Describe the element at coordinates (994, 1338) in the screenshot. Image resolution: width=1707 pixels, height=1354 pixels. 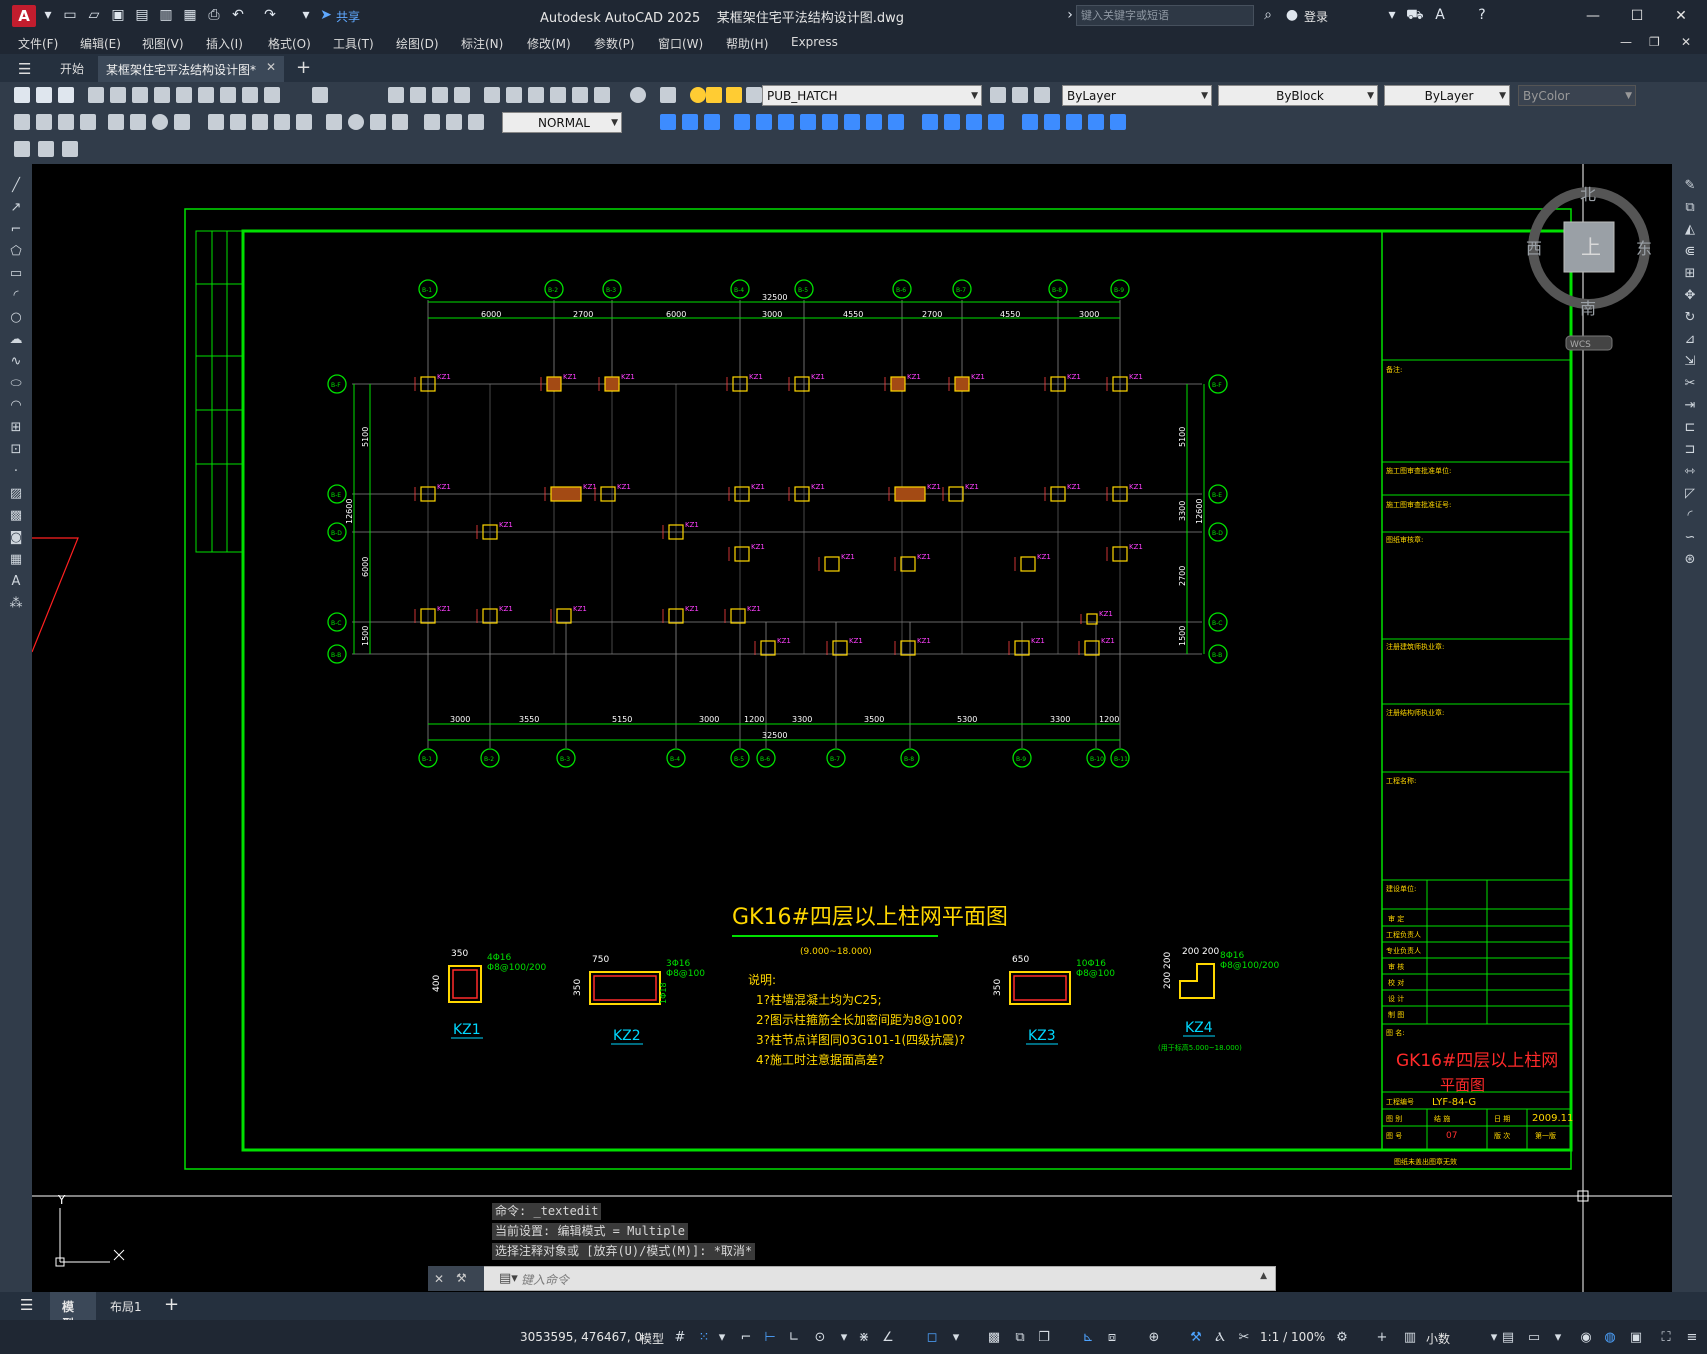
I see `transparency-icon: ▩` at that location.